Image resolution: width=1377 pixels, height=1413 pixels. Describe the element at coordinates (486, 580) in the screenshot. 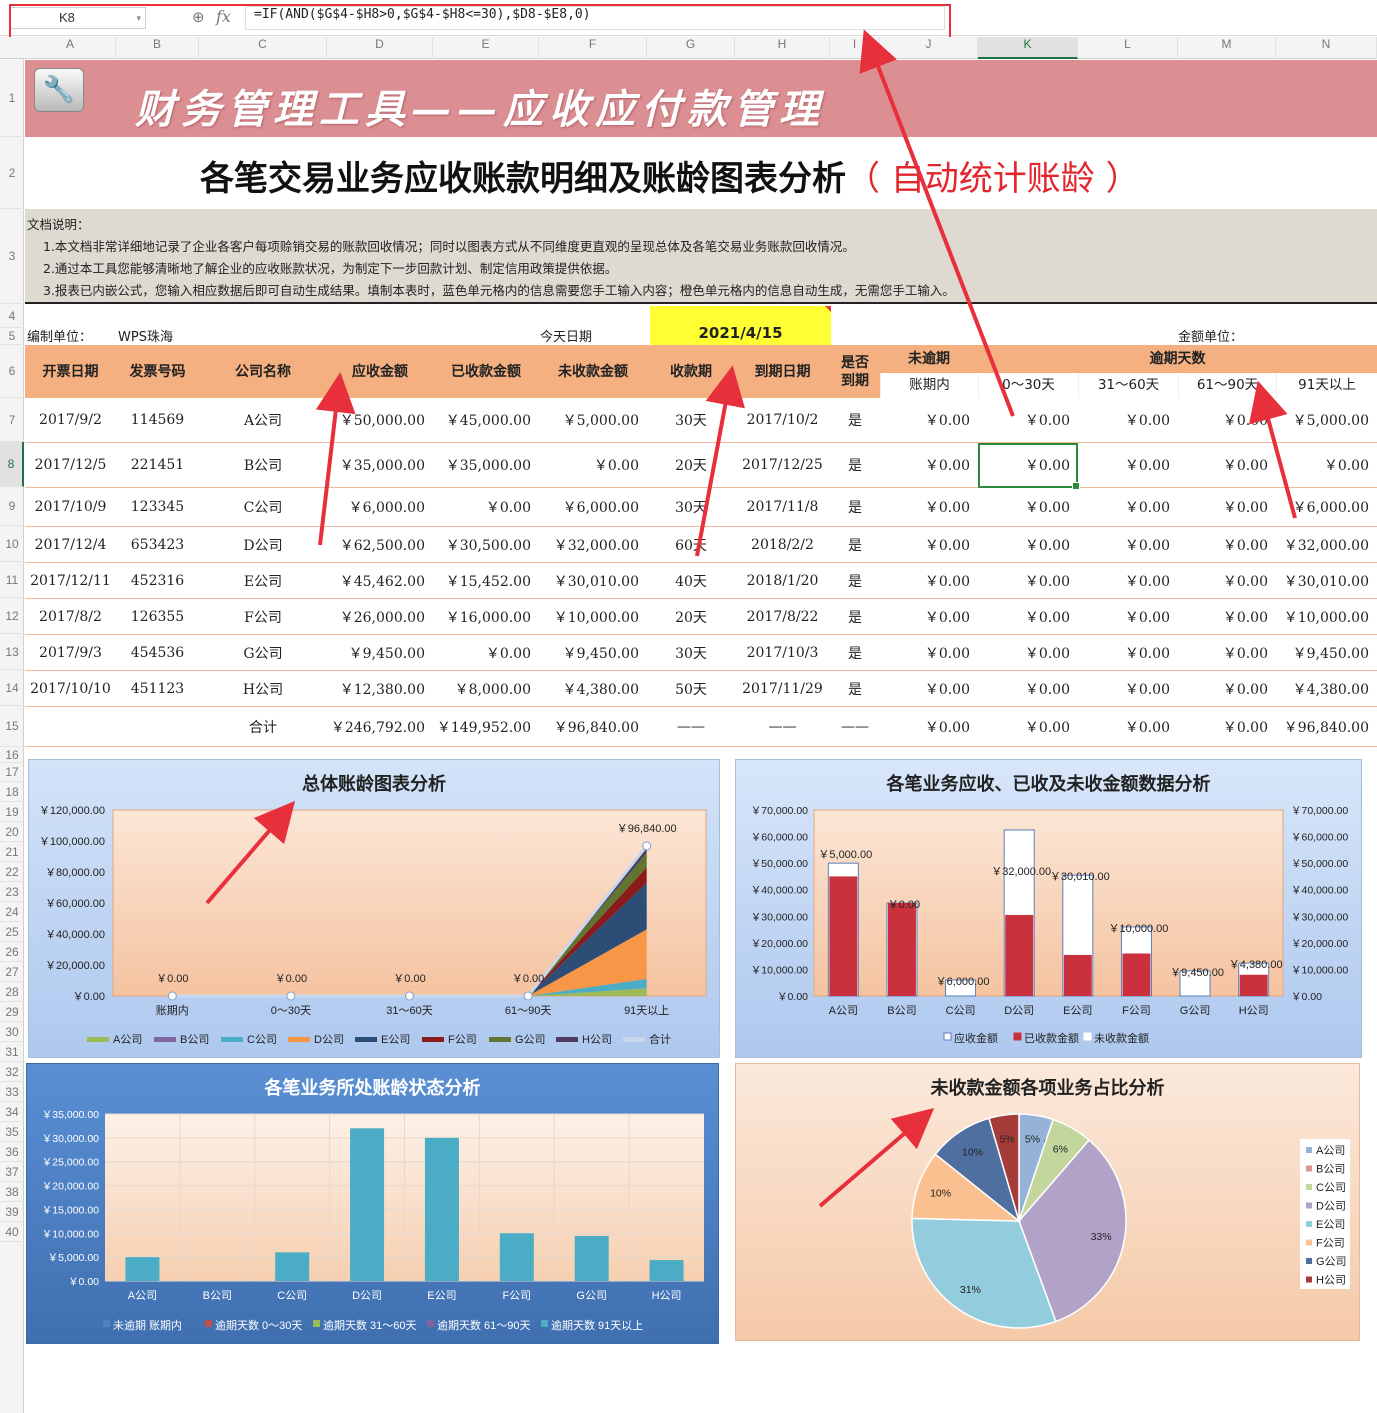

I see `table-cell: ￥15,452.00` at that location.